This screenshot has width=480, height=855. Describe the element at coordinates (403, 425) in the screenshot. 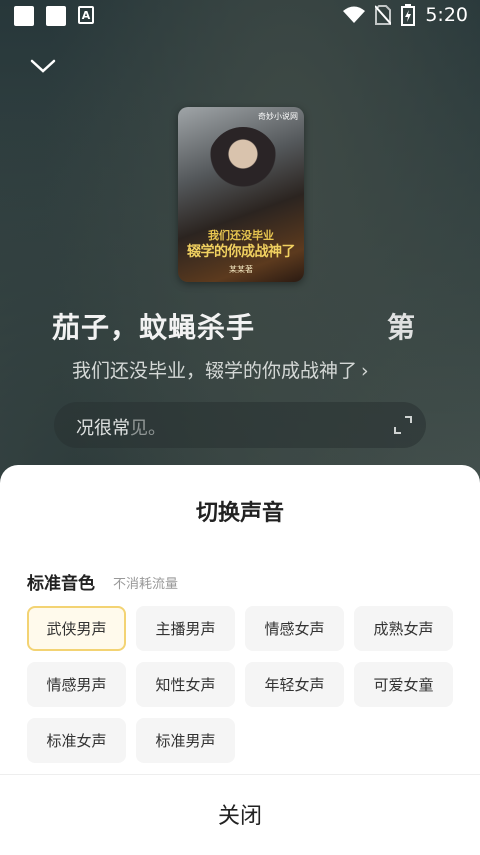

I see `expand-icon` at that location.